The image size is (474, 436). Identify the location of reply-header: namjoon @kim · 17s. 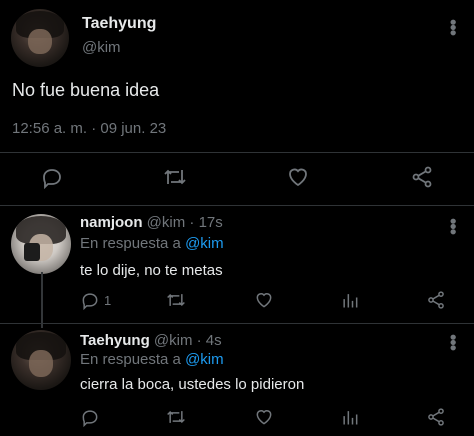
(151, 222).